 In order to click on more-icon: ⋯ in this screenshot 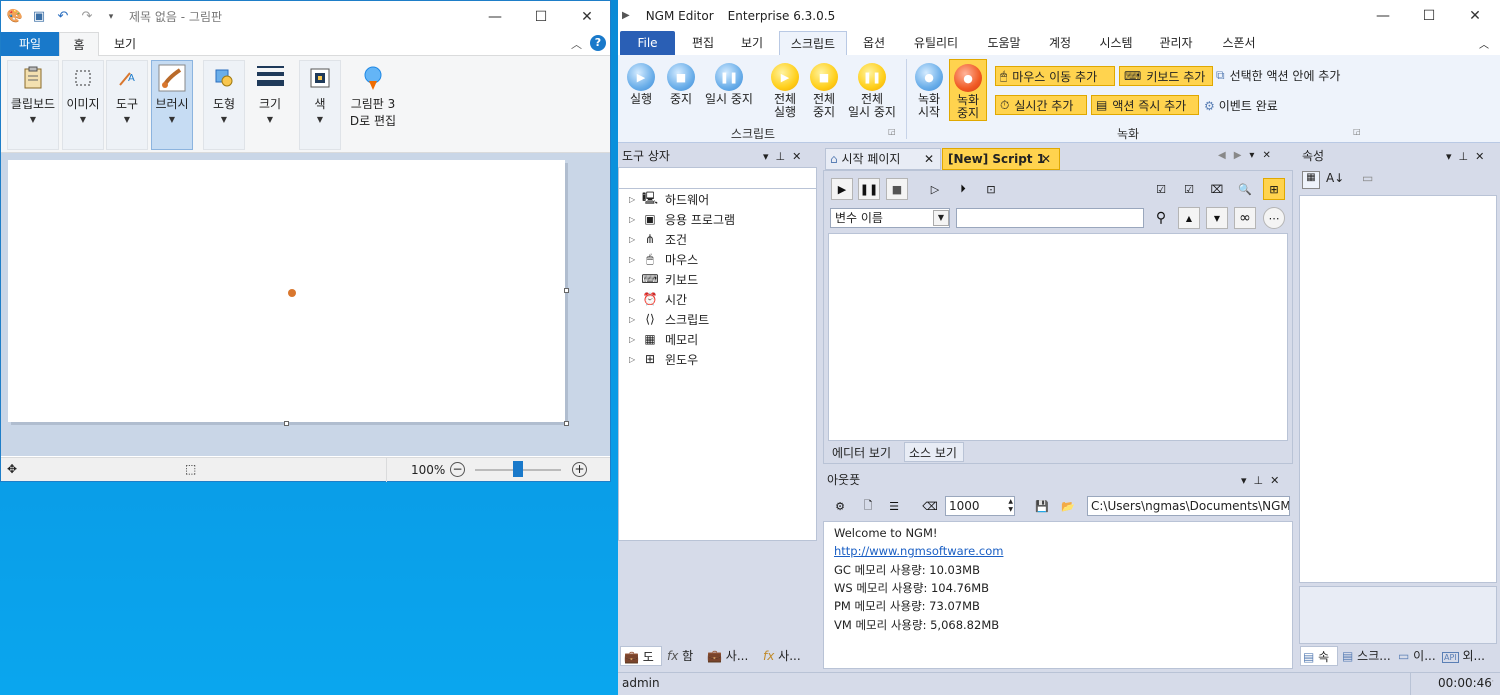, I will do `click(1274, 218)`.